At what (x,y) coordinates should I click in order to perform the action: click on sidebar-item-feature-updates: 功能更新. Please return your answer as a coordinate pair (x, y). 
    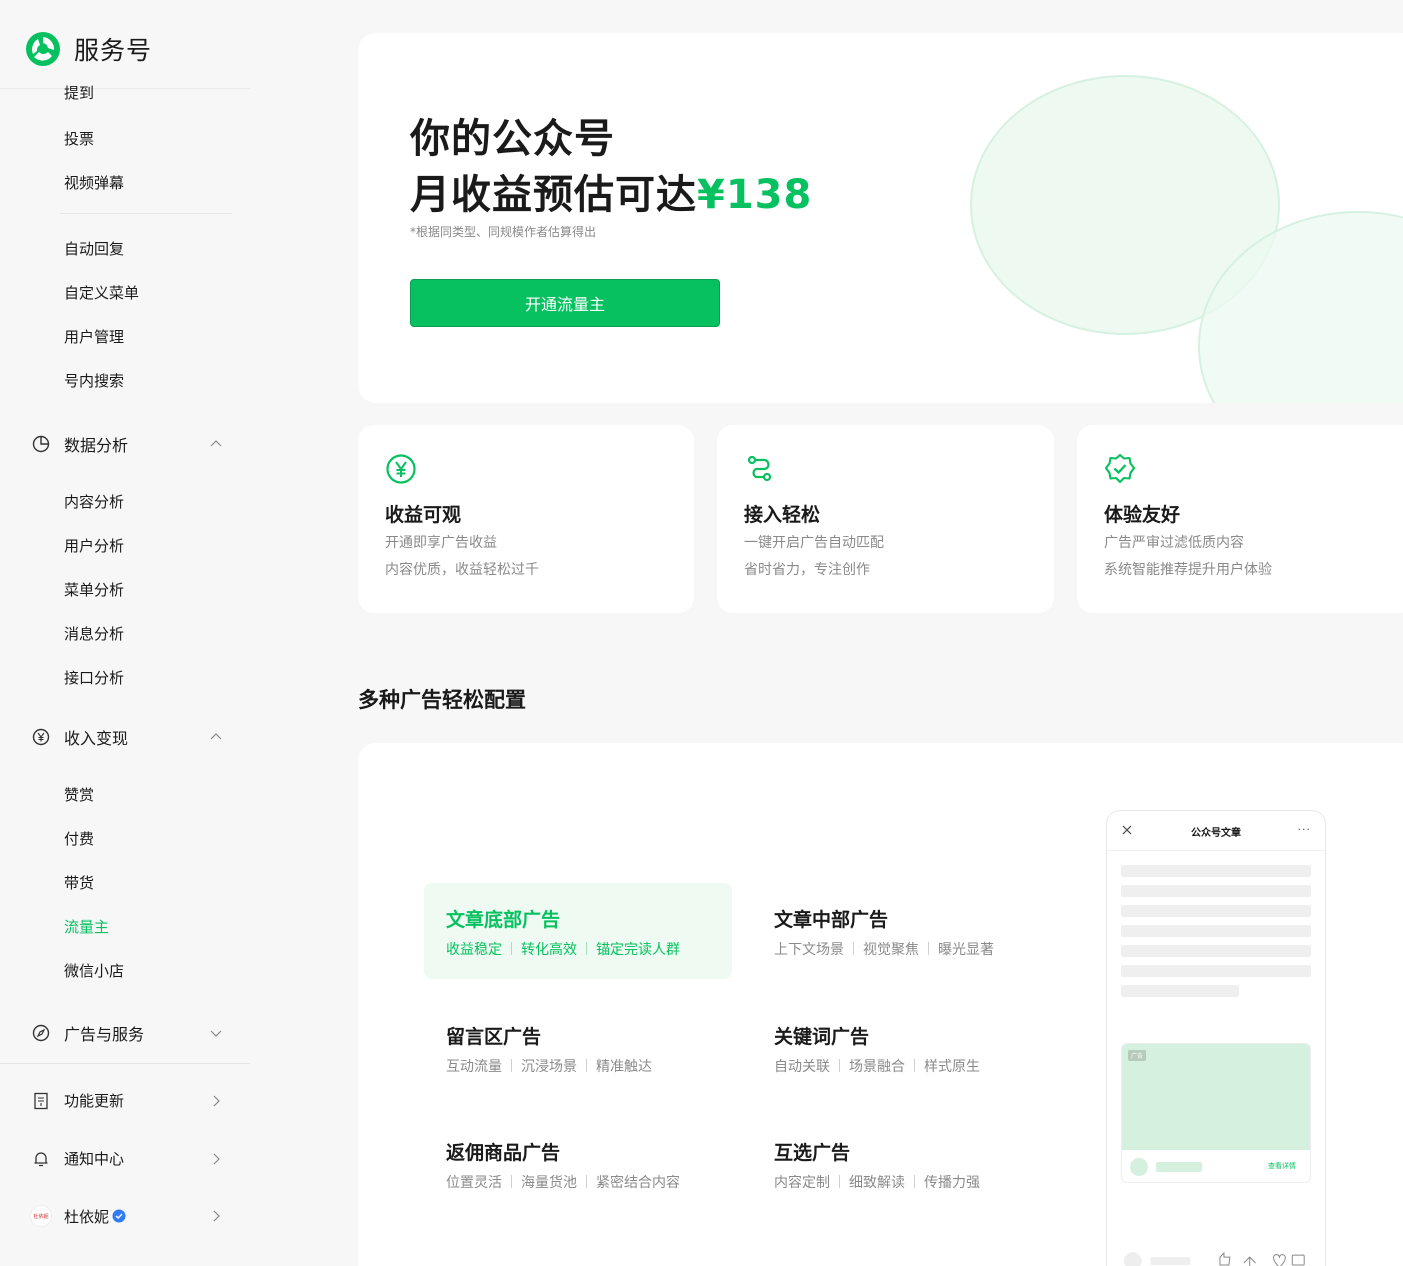
    Looking at the image, I should click on (127, 1100).